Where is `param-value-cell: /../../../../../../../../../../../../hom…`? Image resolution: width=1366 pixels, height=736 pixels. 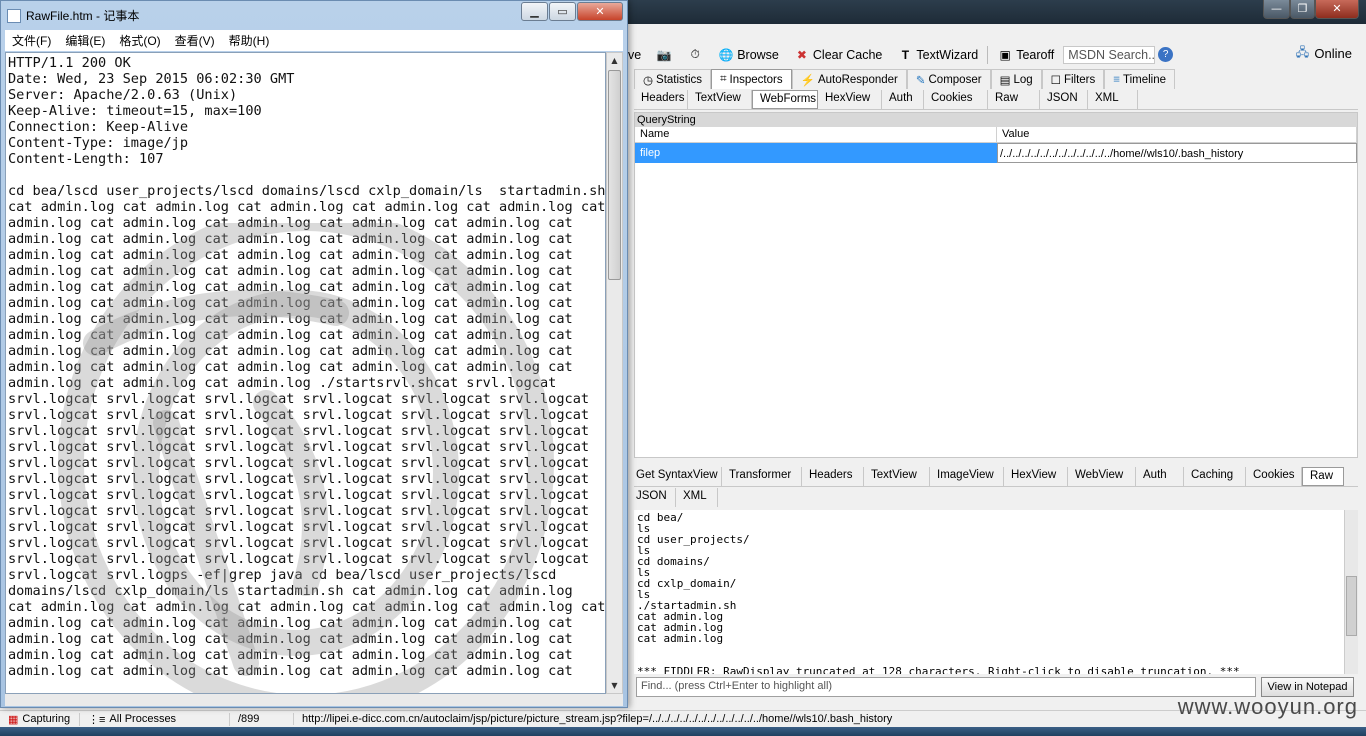 param-value-cell: /../../../../../../../../../../../../hom… is located at coordinates (1177, 153).